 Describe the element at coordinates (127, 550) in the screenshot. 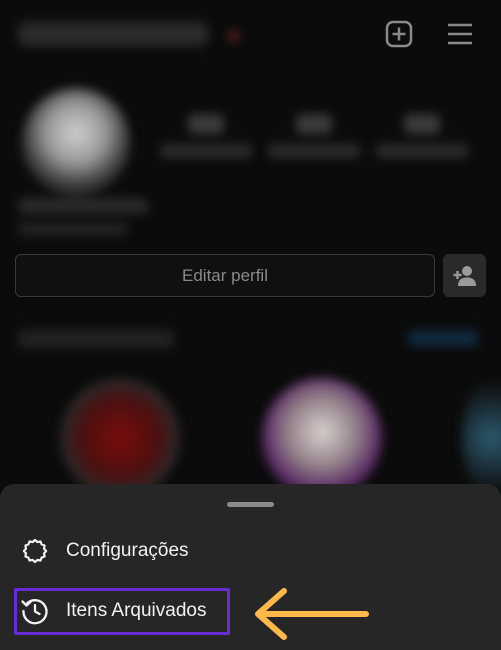

I see `menu-item-label: Configurações` at that location.